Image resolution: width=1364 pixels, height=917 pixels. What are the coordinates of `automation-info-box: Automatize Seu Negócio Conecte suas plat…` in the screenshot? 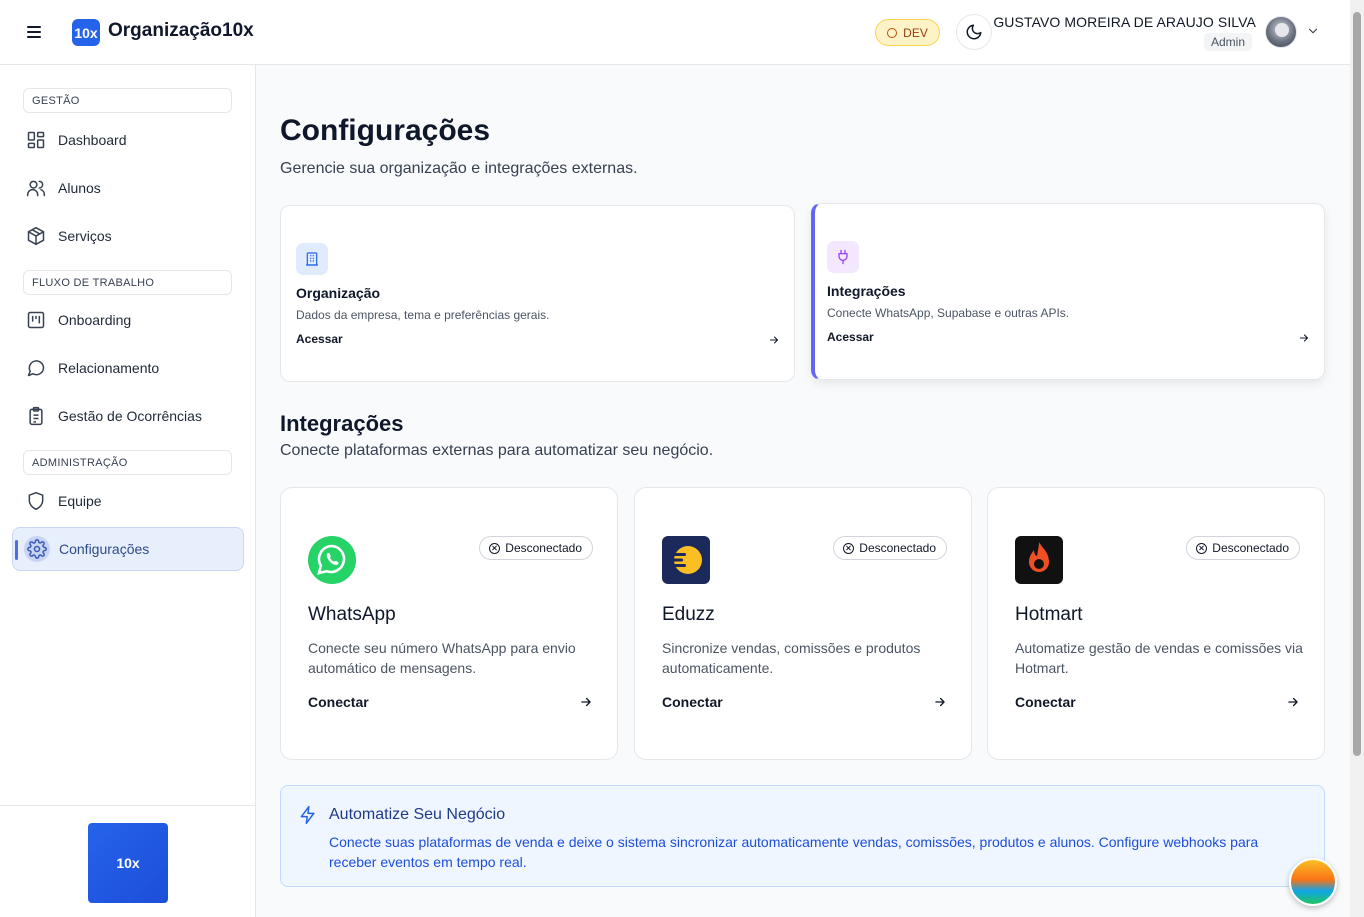 It's located at (802, 836).